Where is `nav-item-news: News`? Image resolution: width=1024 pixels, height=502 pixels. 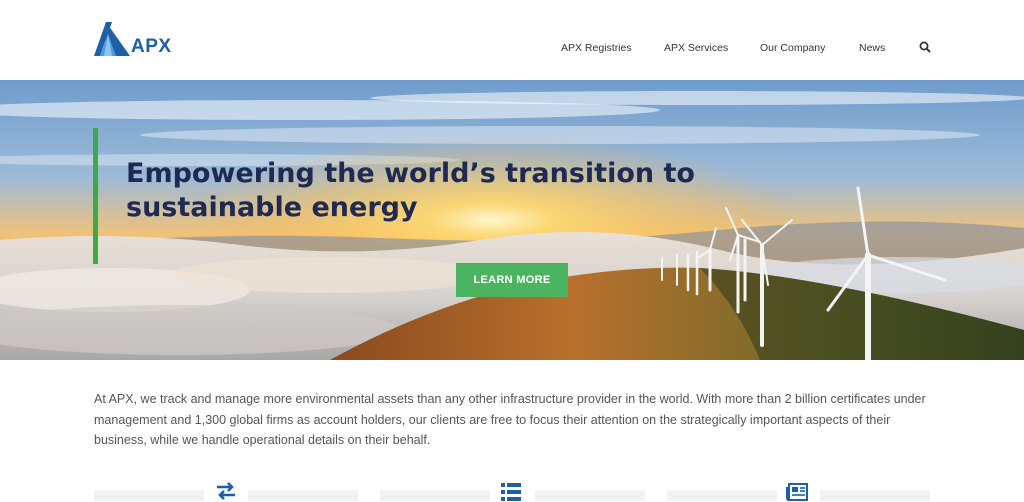
nav-item-news: News is located at coordinates (872, 48).